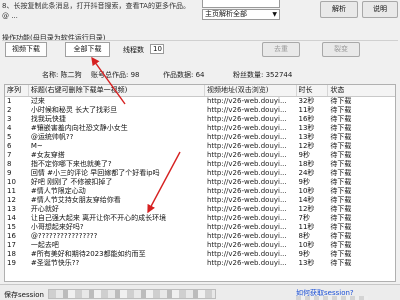 The image size is (400, 300). Describe the element at coordinates (132, 294) in the screenshot. I see `session-input` at that location.